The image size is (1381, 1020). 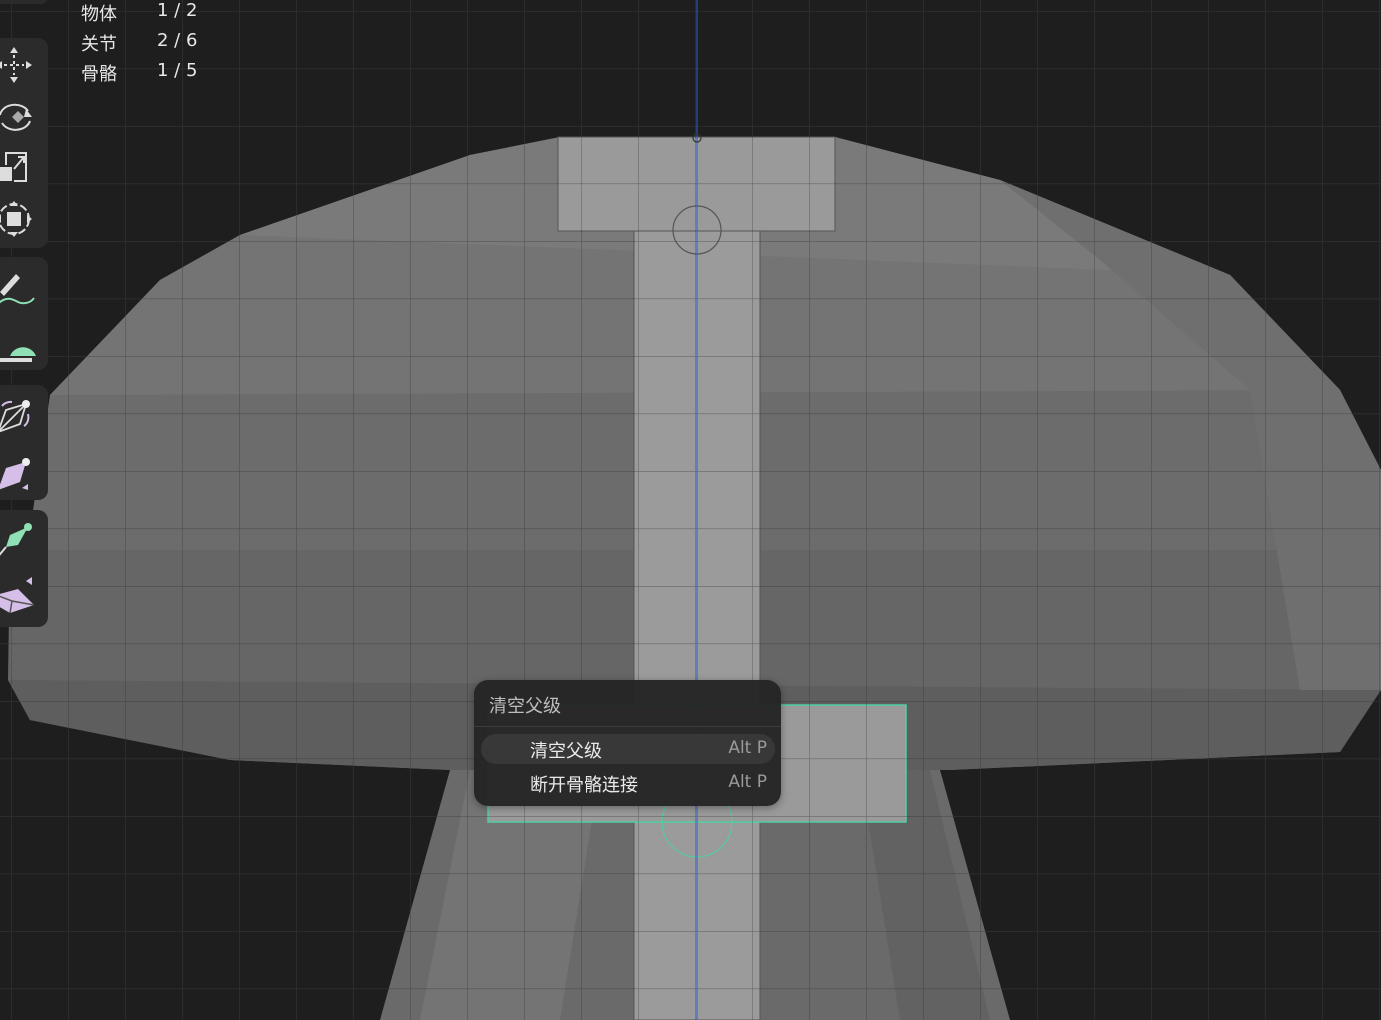 I want to click on bone-roll-icon, so click(x=15, y=416).